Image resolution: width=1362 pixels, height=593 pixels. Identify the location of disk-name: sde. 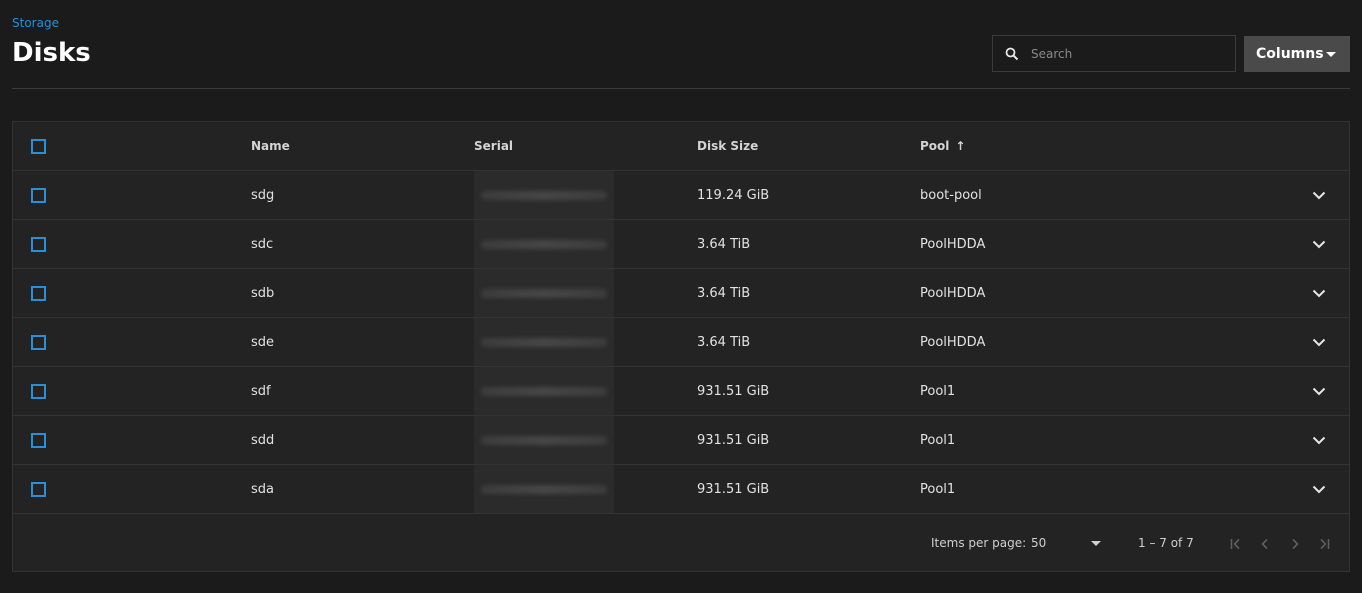
(263, 342).